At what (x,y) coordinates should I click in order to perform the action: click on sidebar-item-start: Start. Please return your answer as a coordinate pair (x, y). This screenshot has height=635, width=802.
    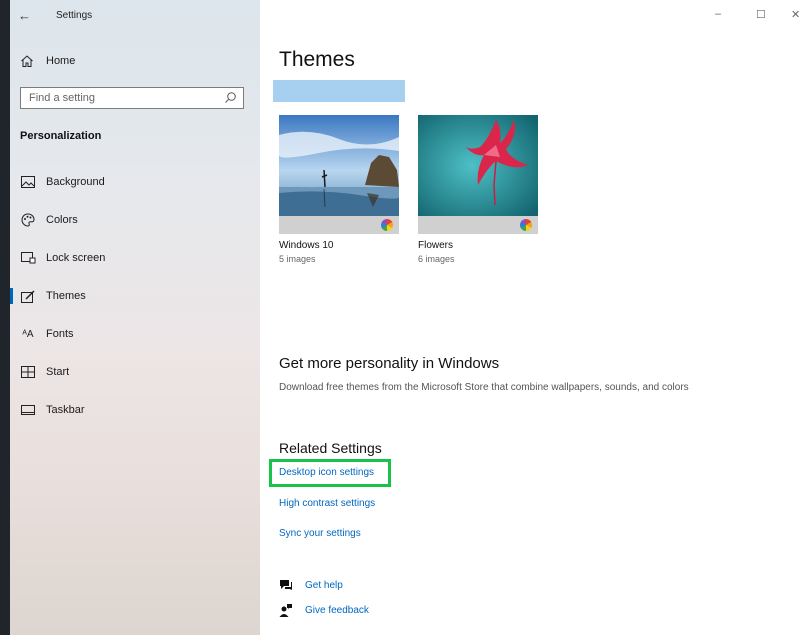
    Looking at the image, I should click on (135, 372).